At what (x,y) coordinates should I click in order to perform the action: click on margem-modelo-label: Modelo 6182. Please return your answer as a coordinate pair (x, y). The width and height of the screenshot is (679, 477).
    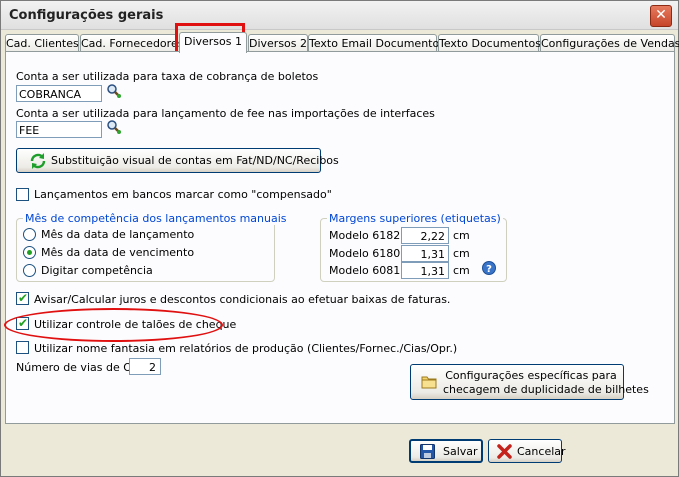
    Looking at the image, I should click on (365, 235).